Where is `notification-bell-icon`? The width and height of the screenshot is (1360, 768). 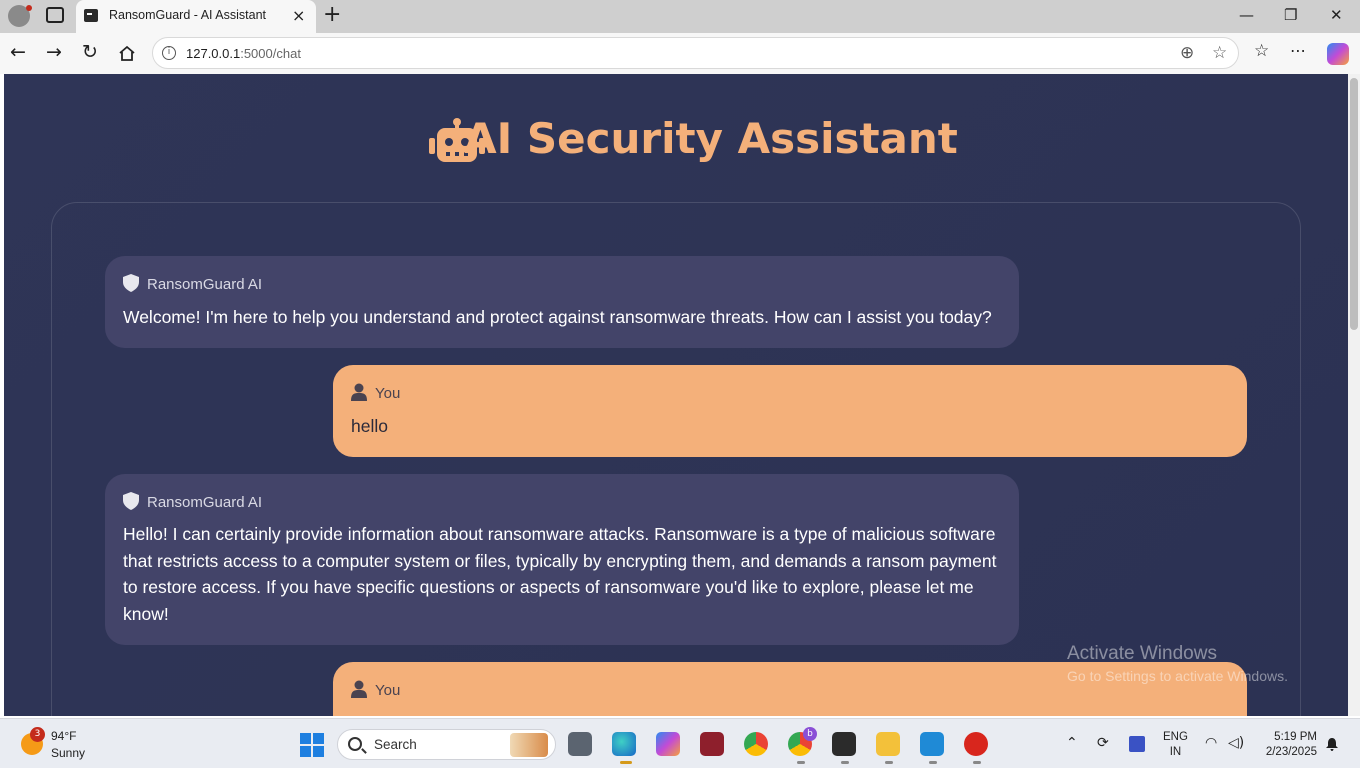 notification-bell-icon is located at coordinates (1332, 744).